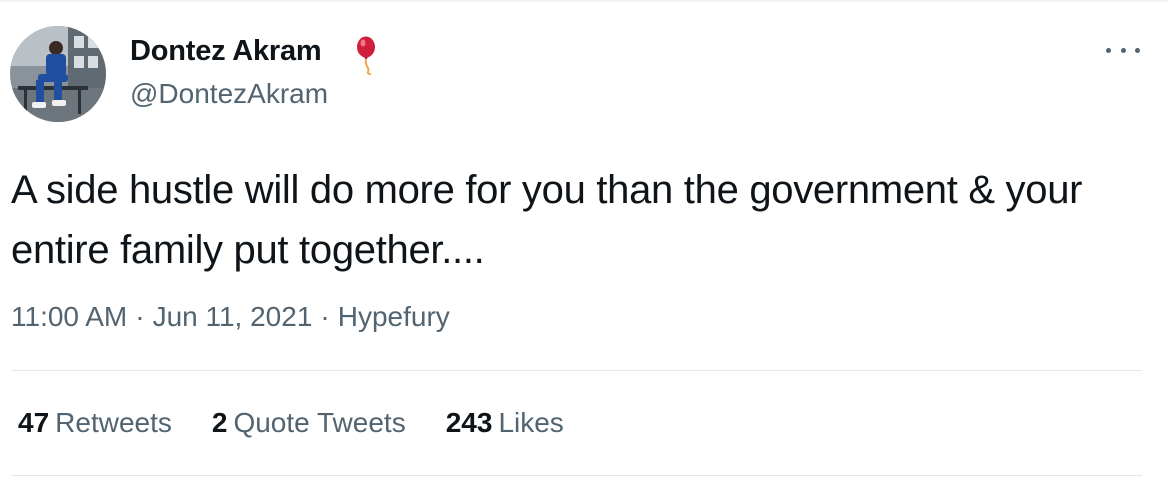 The image size is (1168, 478). Describe the element at coordinates (229, 94) in the screenshot. I see `author-handle: @DontezAkram` at that location.